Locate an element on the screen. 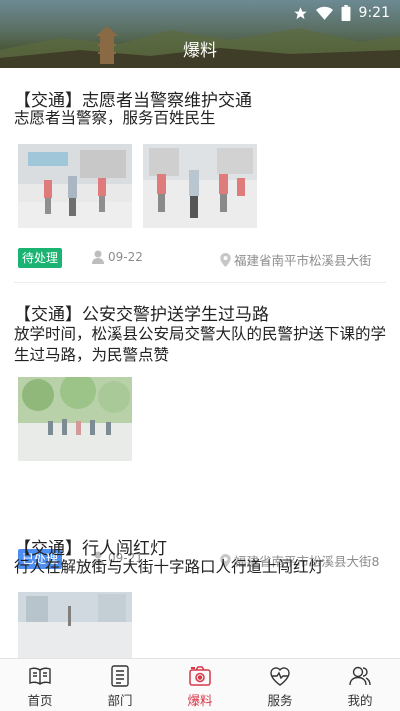  header: 9:21 爆料 is located at coordinates (200, 34).